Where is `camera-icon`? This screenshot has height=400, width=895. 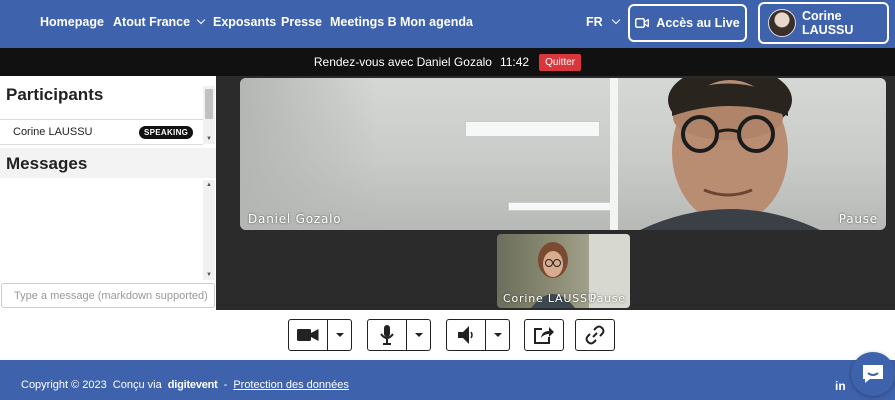
camera-icon is located at coordinates (308, 335).